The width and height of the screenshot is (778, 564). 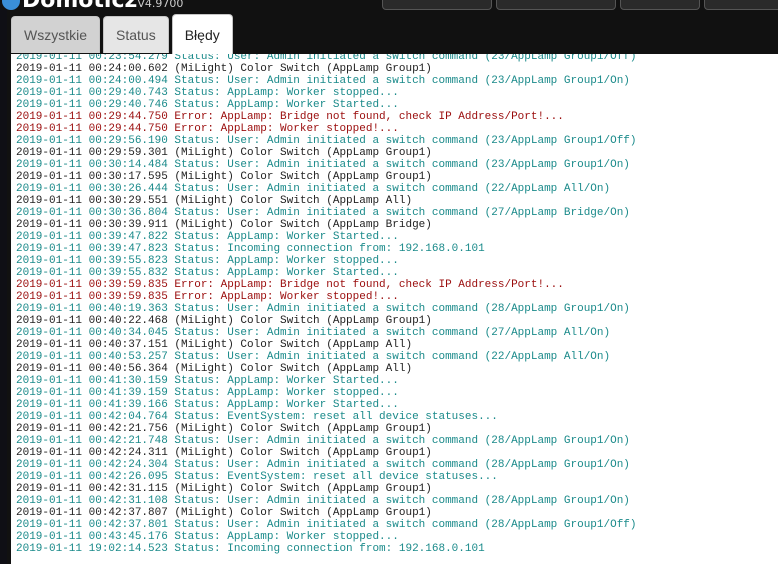 I want to click on brand-name: Domoticz, so click(x=79, y=5).